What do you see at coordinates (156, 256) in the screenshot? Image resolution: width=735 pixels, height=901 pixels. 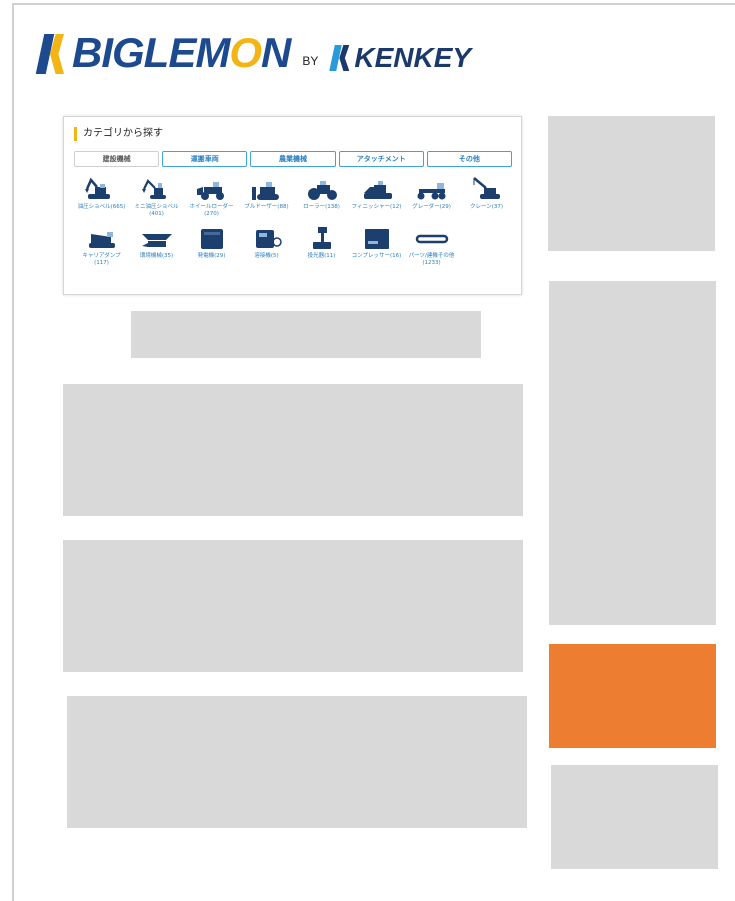 I see `category-item-label: 環境機械(35)` at bounding box center [156, 256].